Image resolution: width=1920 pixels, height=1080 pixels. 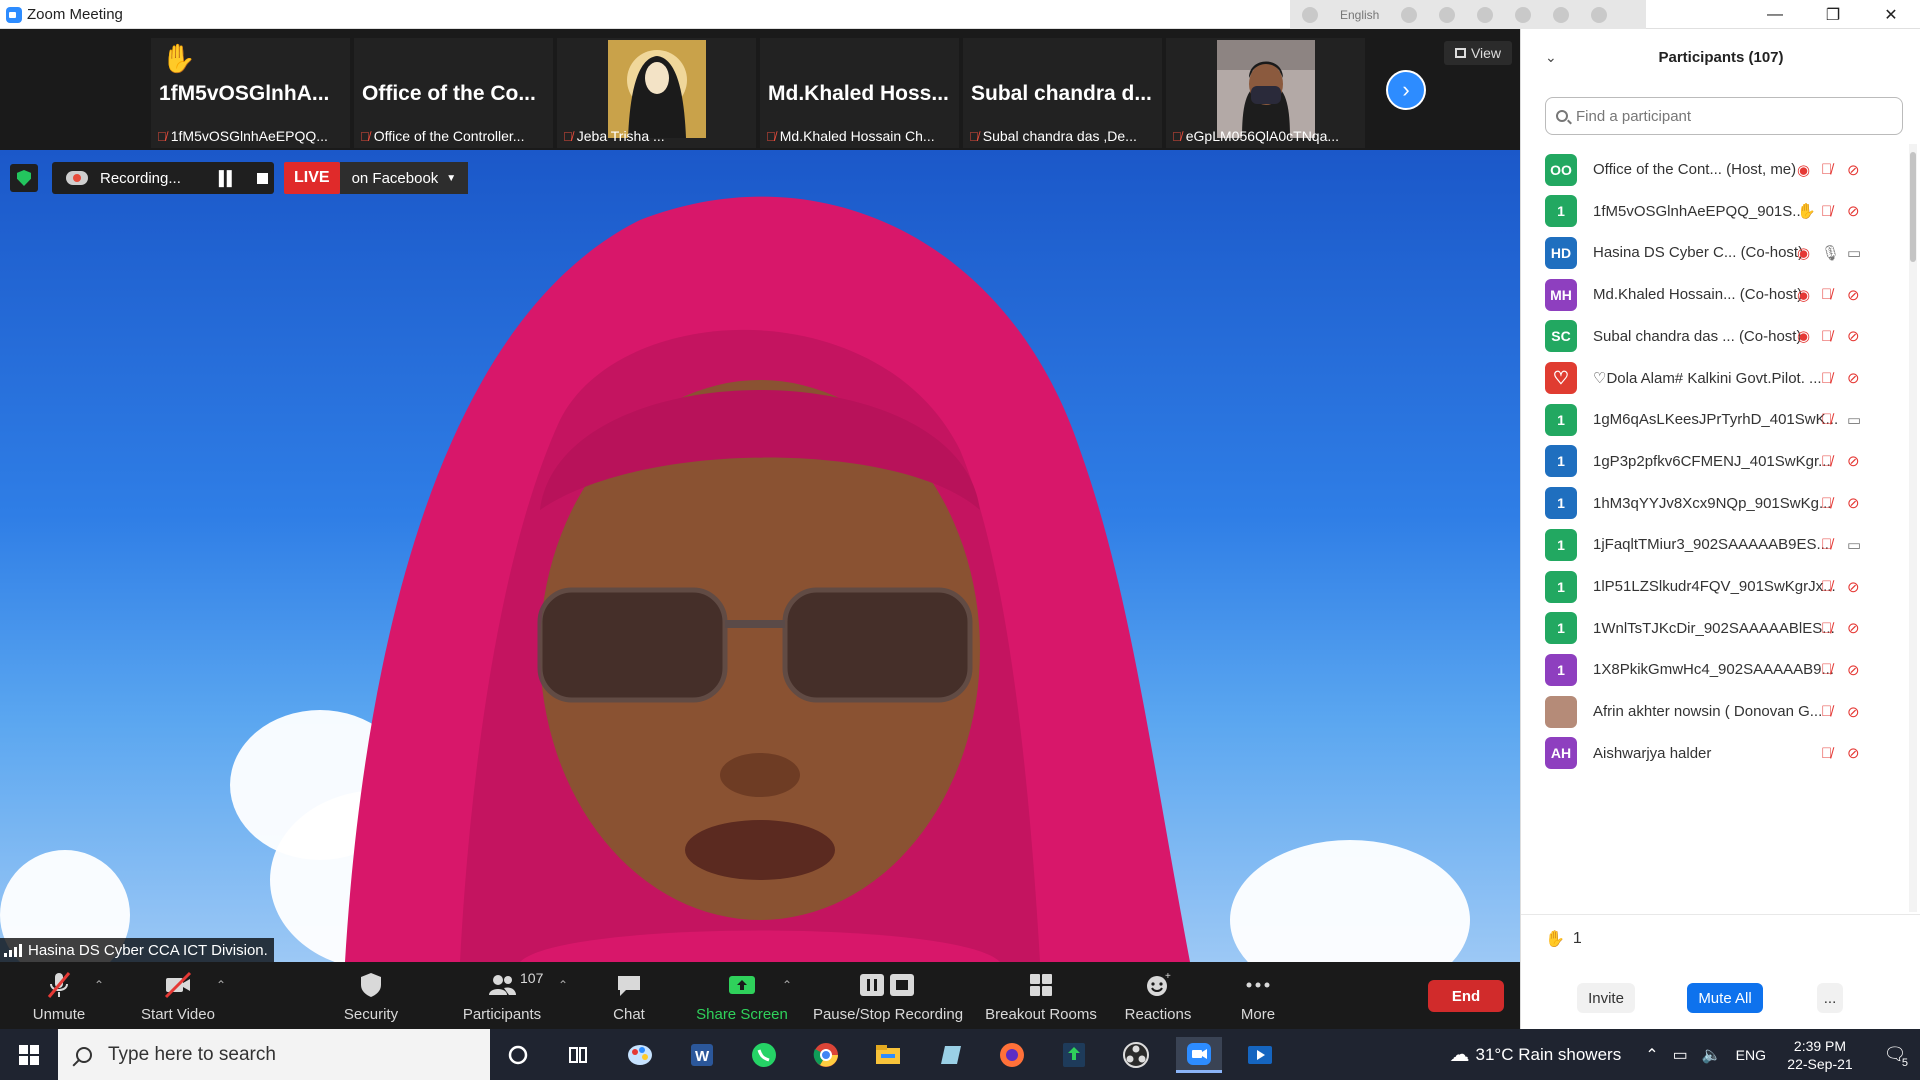 I want to click on participant-search-input: Find a participant, so click(x=1724, y=116).